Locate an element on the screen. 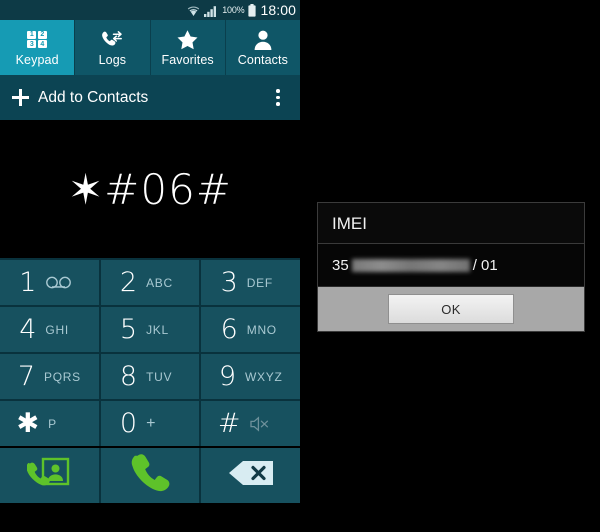 The width and height of the screenshot is (600, 532). dialpad-key-9-letters: WXYZ is located at coordinates (264, 376).